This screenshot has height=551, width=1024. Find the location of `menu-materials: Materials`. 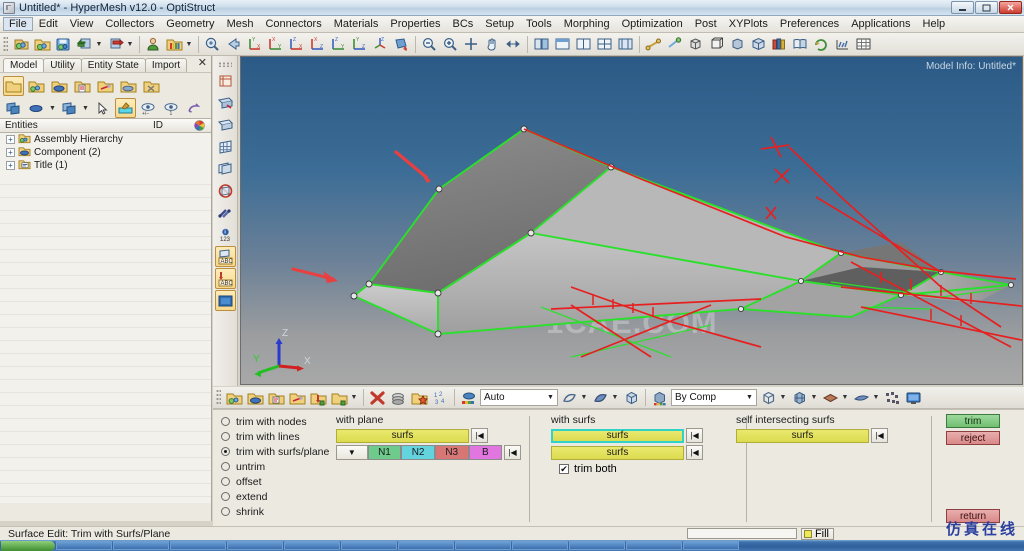

menu-materials: Materials is located at coordinates (356, 24).